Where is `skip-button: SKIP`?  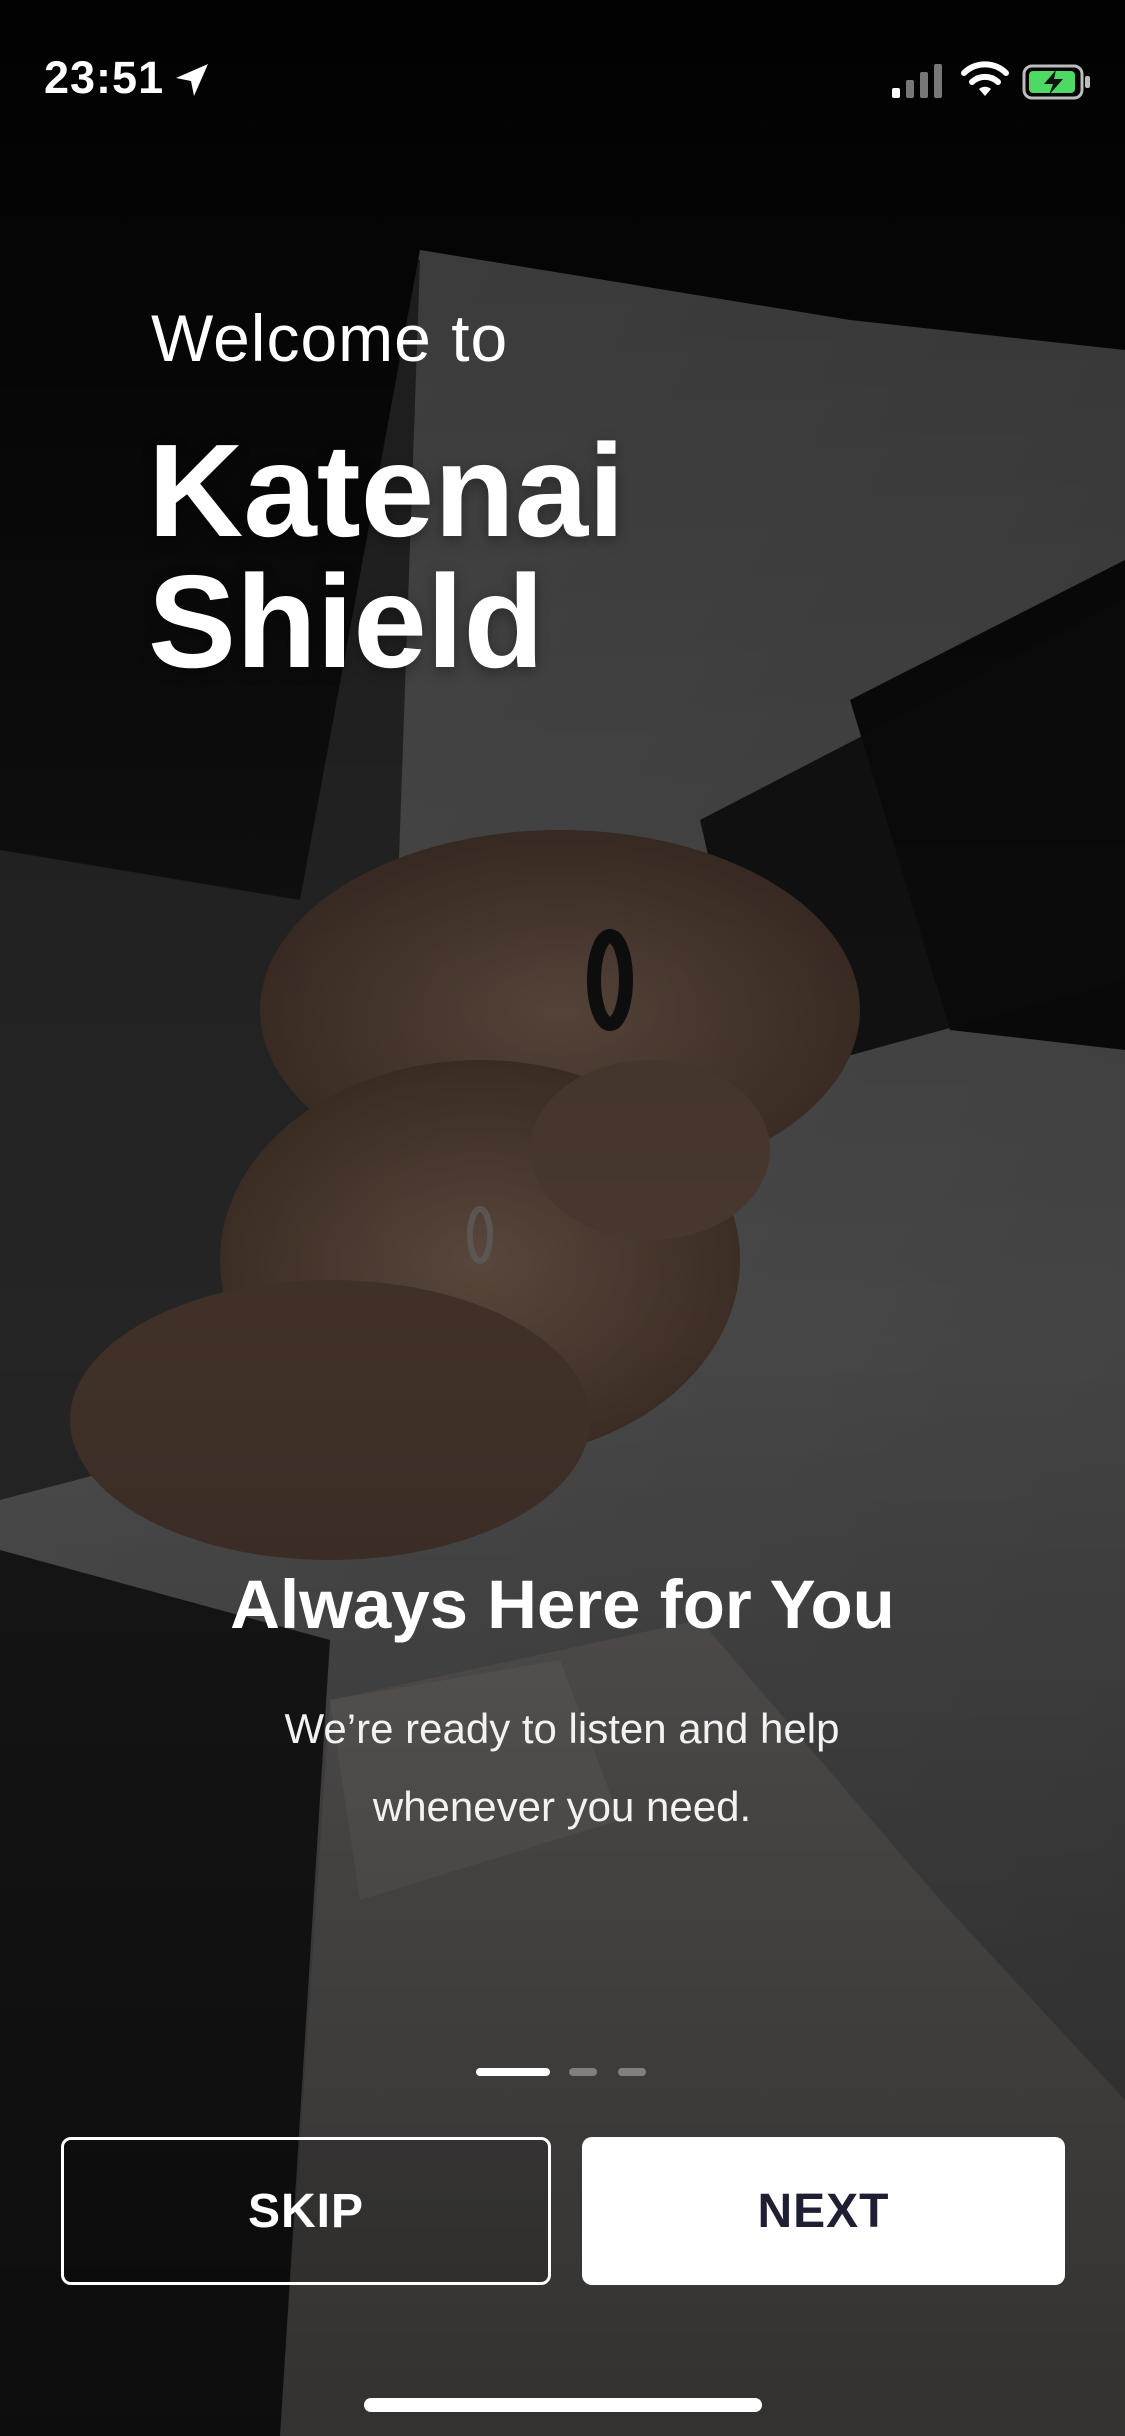
skip-button: SKIP is located at coordinates (306, 2211).